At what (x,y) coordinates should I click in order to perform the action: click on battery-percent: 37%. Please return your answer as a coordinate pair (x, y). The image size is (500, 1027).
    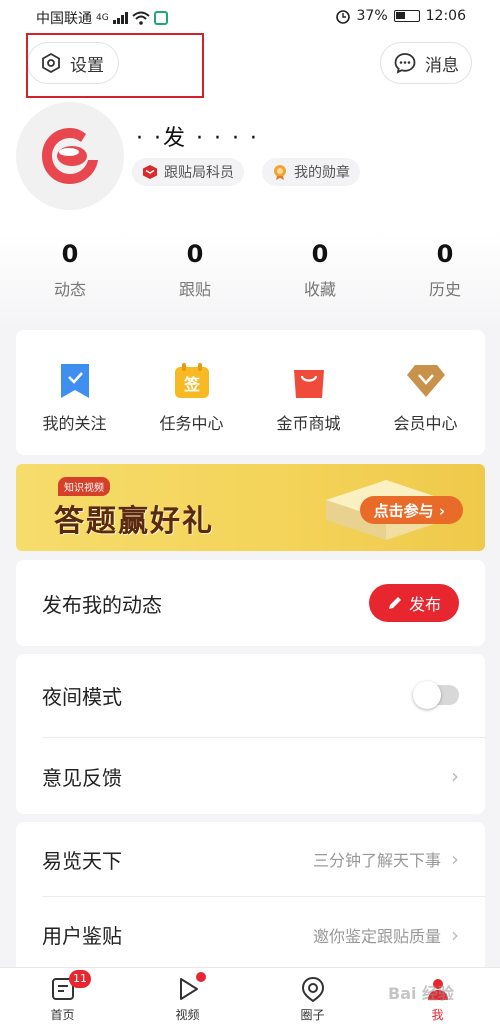
    Looking at the image, I should click on (372, 16).